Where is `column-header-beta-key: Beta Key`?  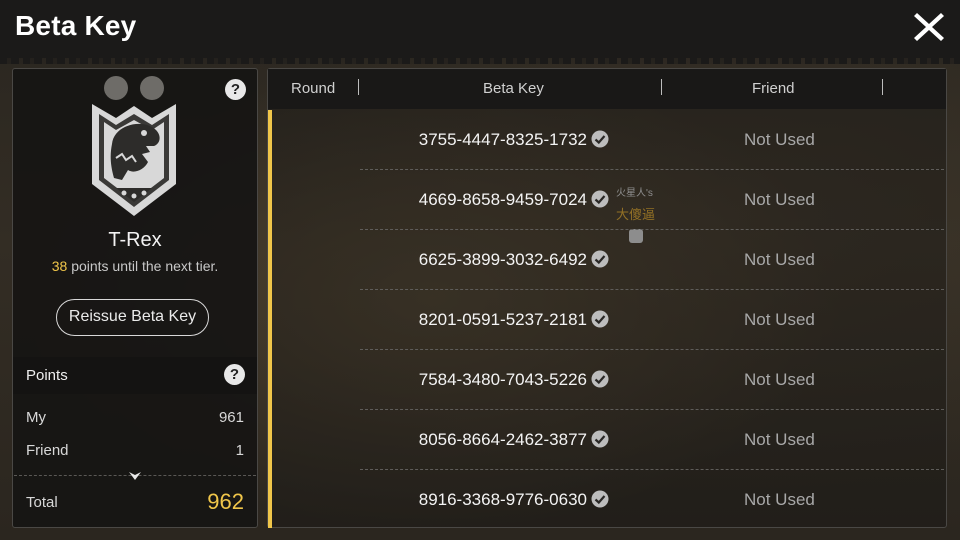
column-header-beta-key: Beta Key is located at coordinates (513, 88).